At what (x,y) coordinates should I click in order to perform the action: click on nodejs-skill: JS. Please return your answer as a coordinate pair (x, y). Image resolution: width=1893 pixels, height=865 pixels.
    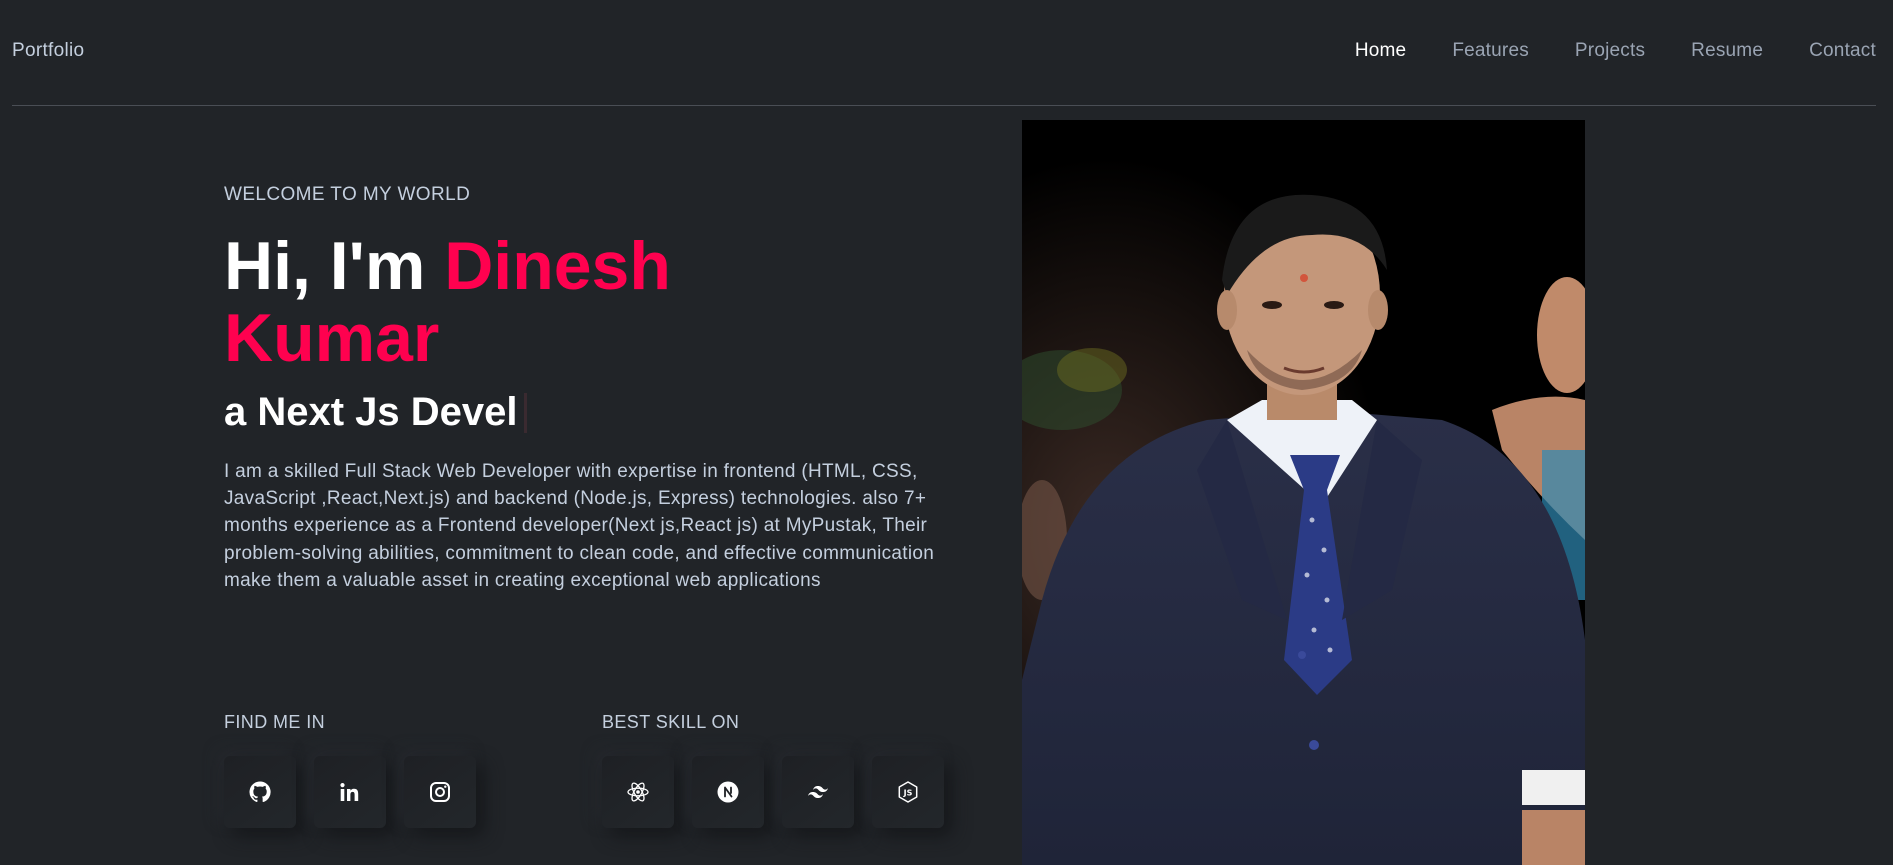
    Looking at the image, I should click on (908, 792).